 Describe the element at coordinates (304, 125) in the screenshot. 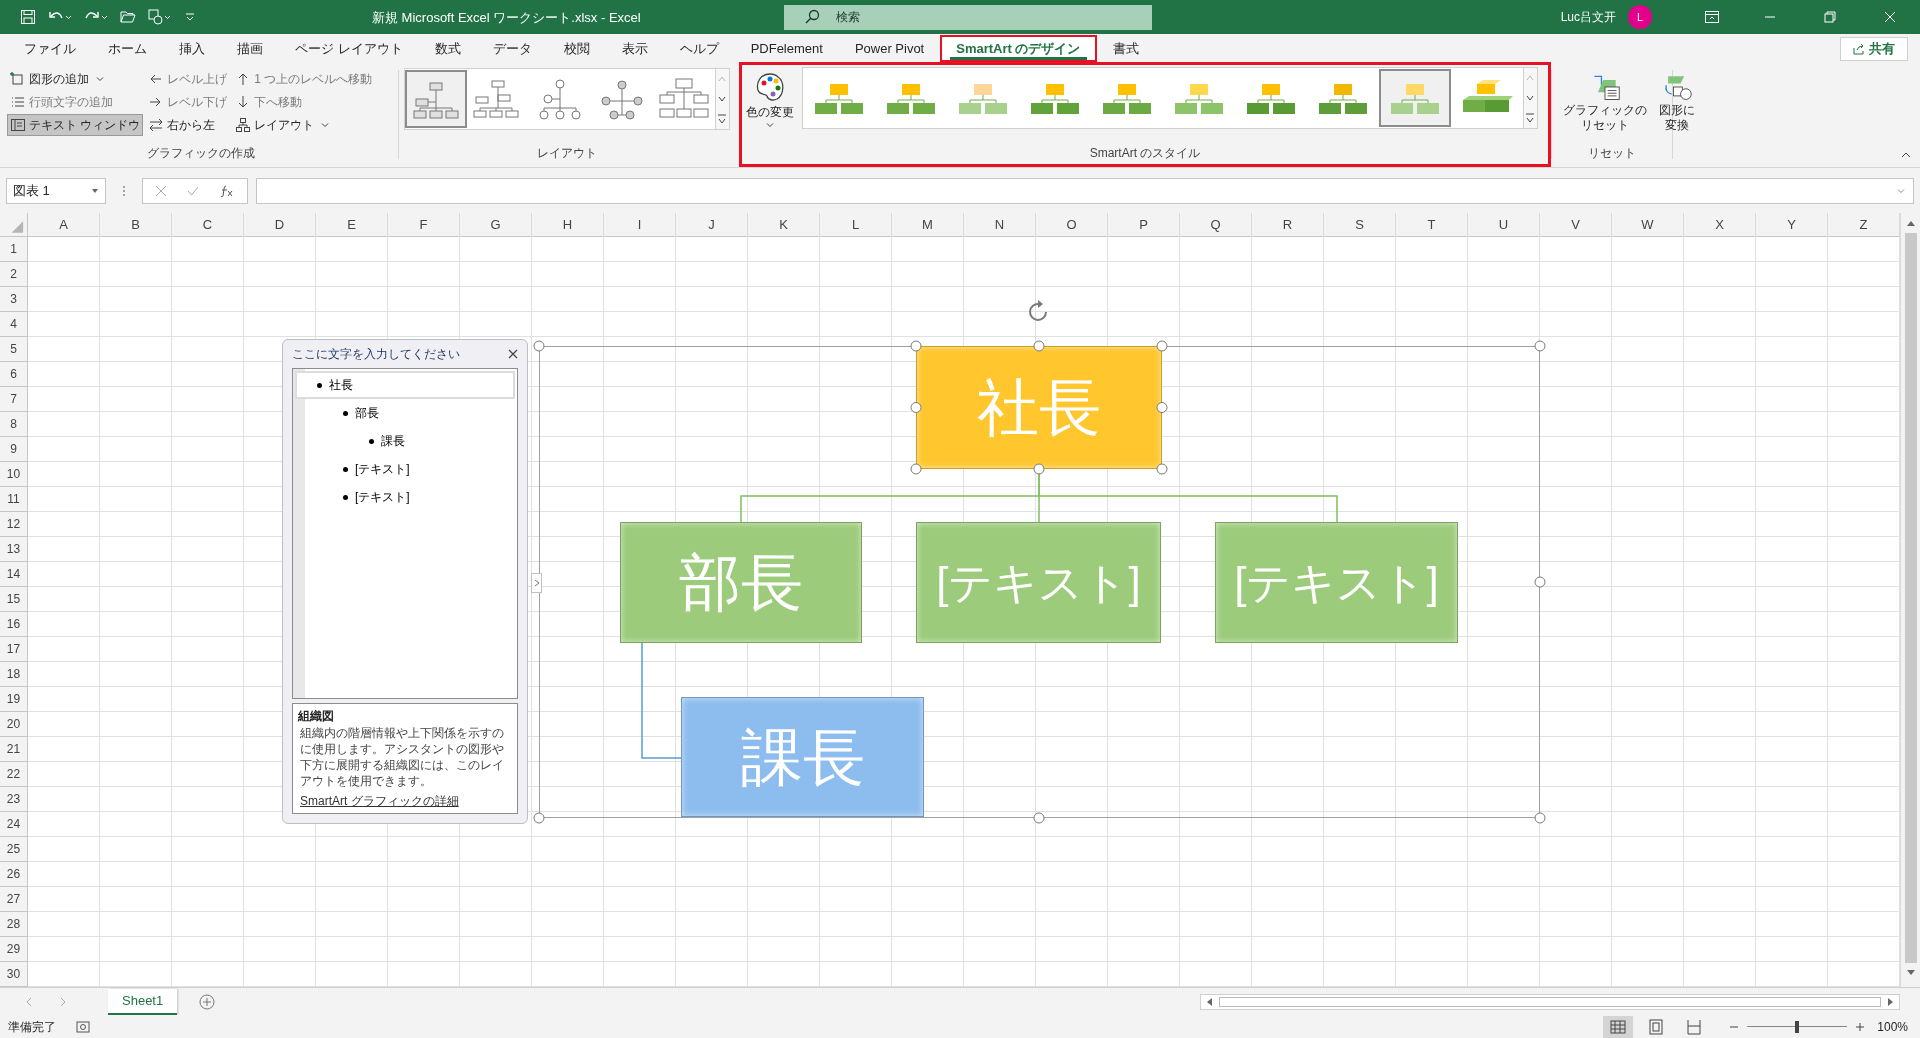

I see `ribbon-button: レイアウト` at that location.